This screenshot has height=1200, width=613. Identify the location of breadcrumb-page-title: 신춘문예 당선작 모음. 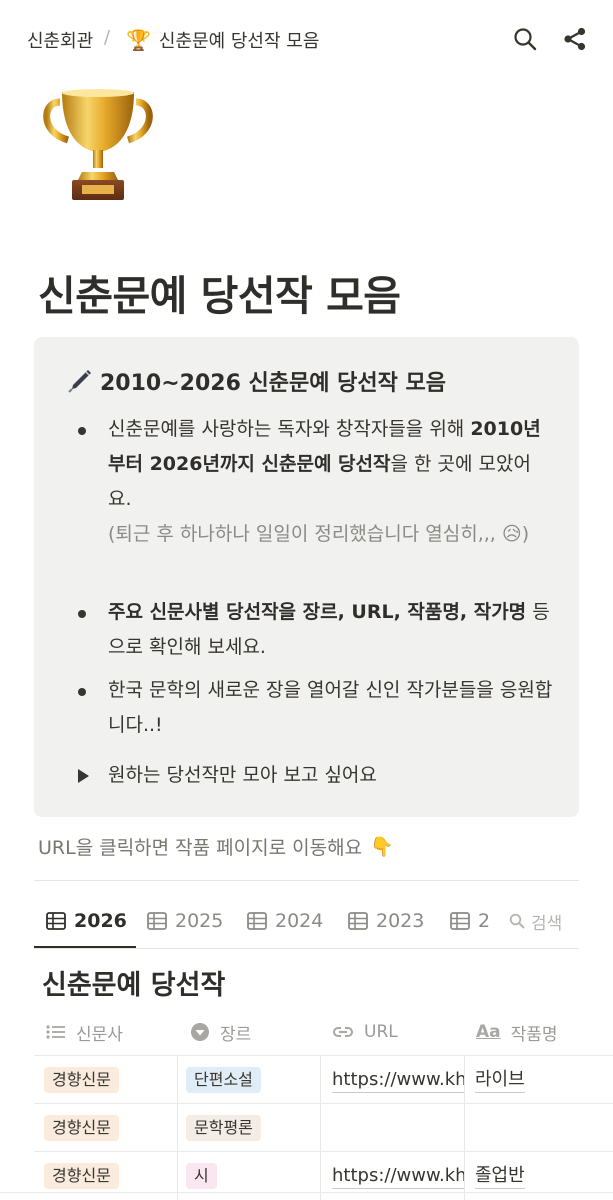
(239, 41).